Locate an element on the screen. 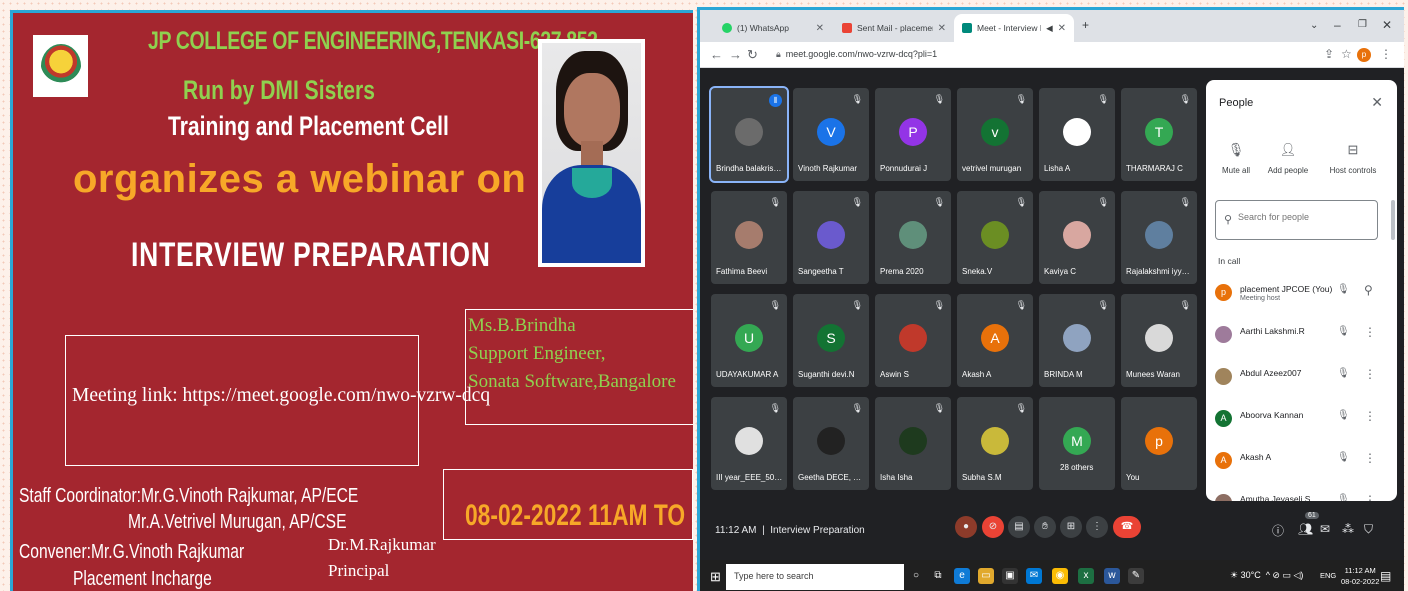  back-icon: ← is located at coordinates (716, 54).